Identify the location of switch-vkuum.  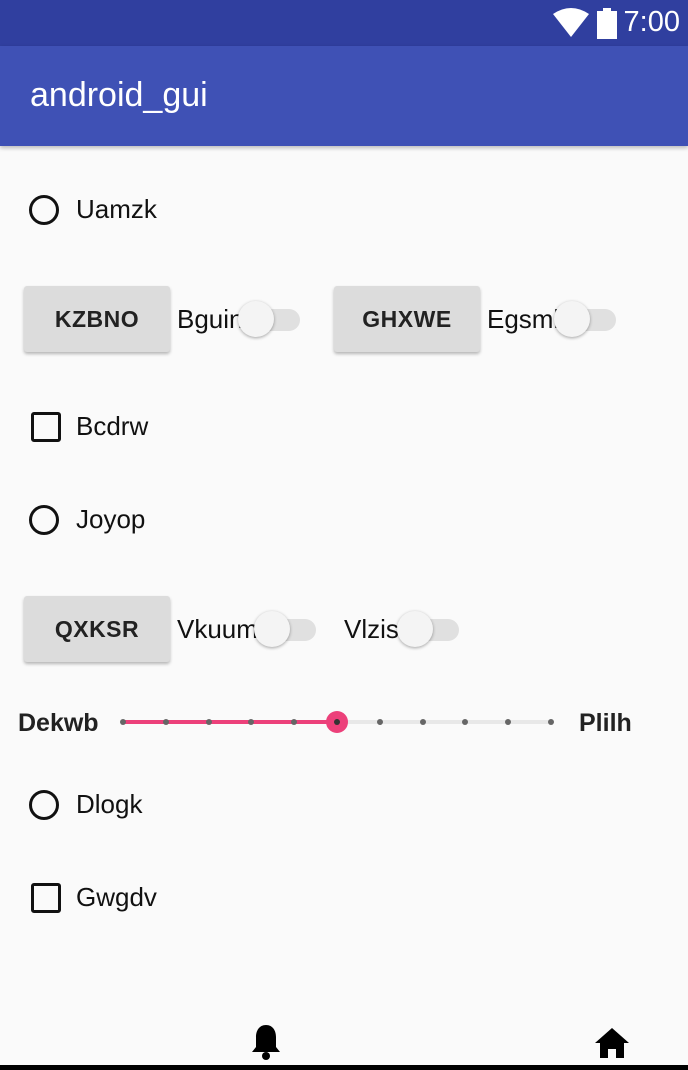
(287, 629).